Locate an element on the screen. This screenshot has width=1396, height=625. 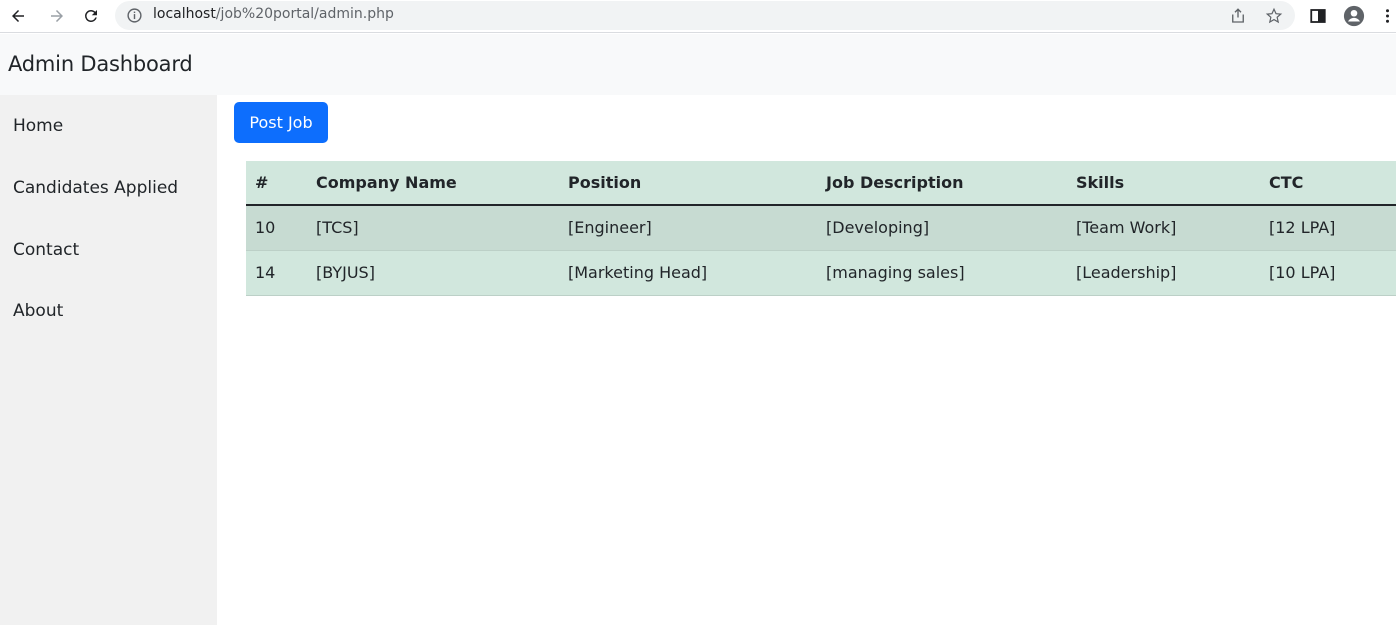
sidebar-item-home: Home is located at coordinates (108, 125).